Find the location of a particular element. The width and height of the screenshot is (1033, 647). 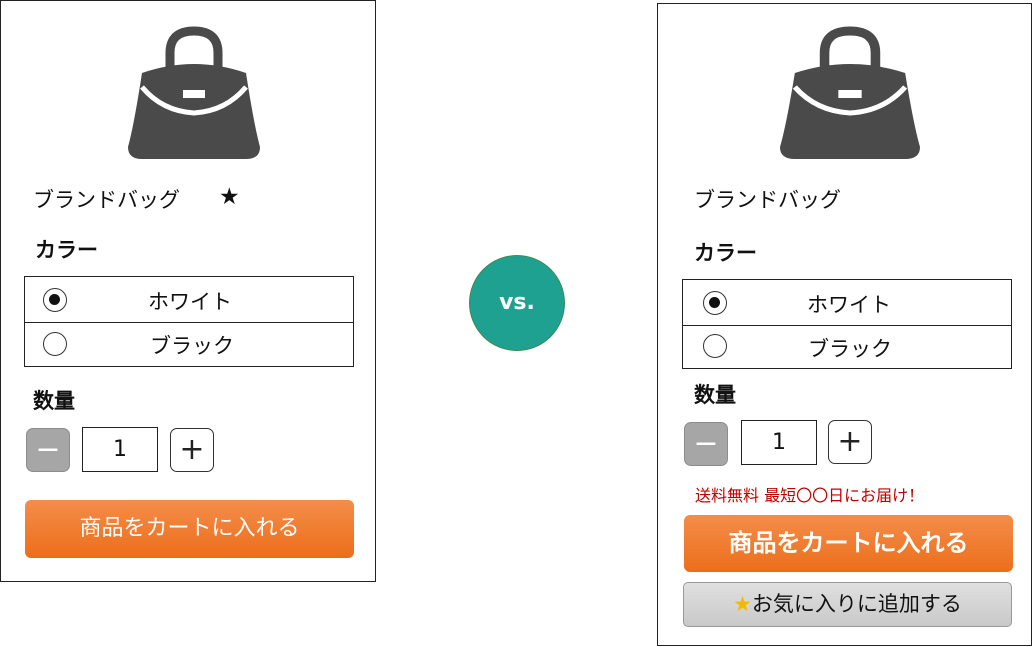

favorite-button-label: お気に入りに追加する is located at coordinates (856, 604).